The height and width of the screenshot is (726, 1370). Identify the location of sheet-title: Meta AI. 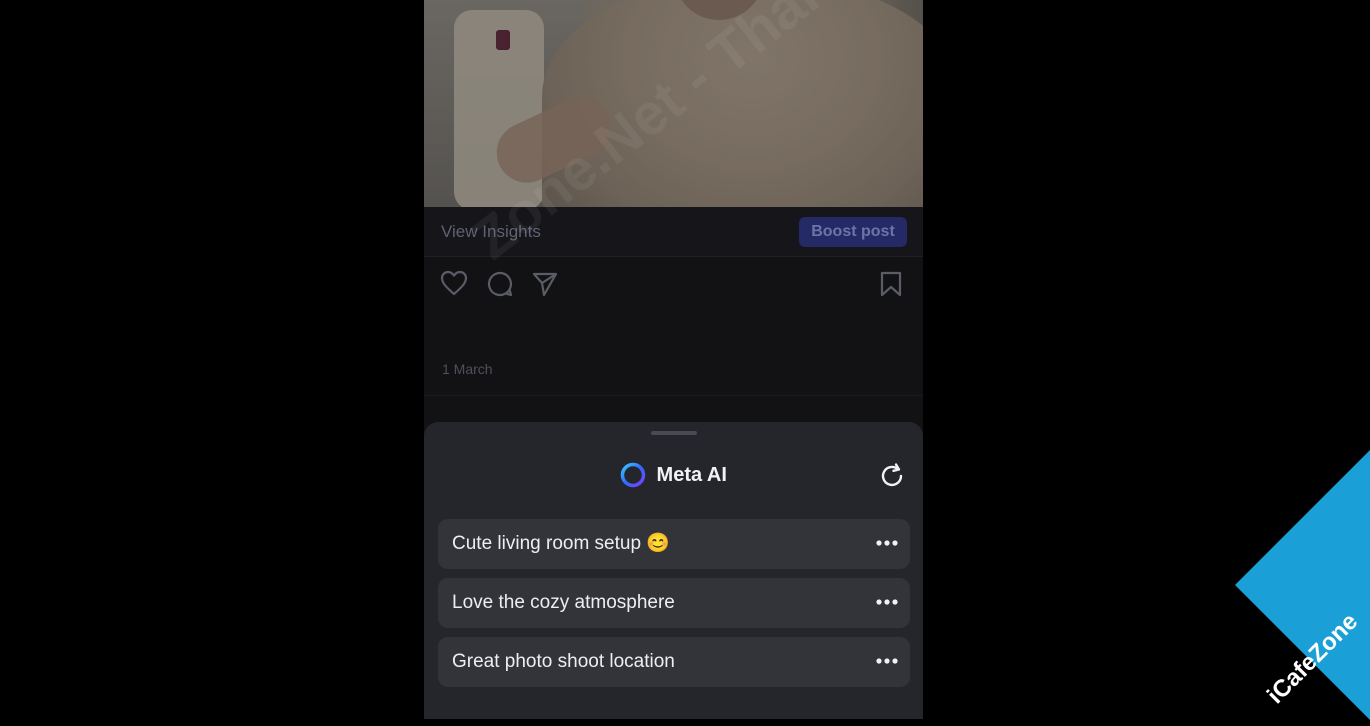
(691, 474).